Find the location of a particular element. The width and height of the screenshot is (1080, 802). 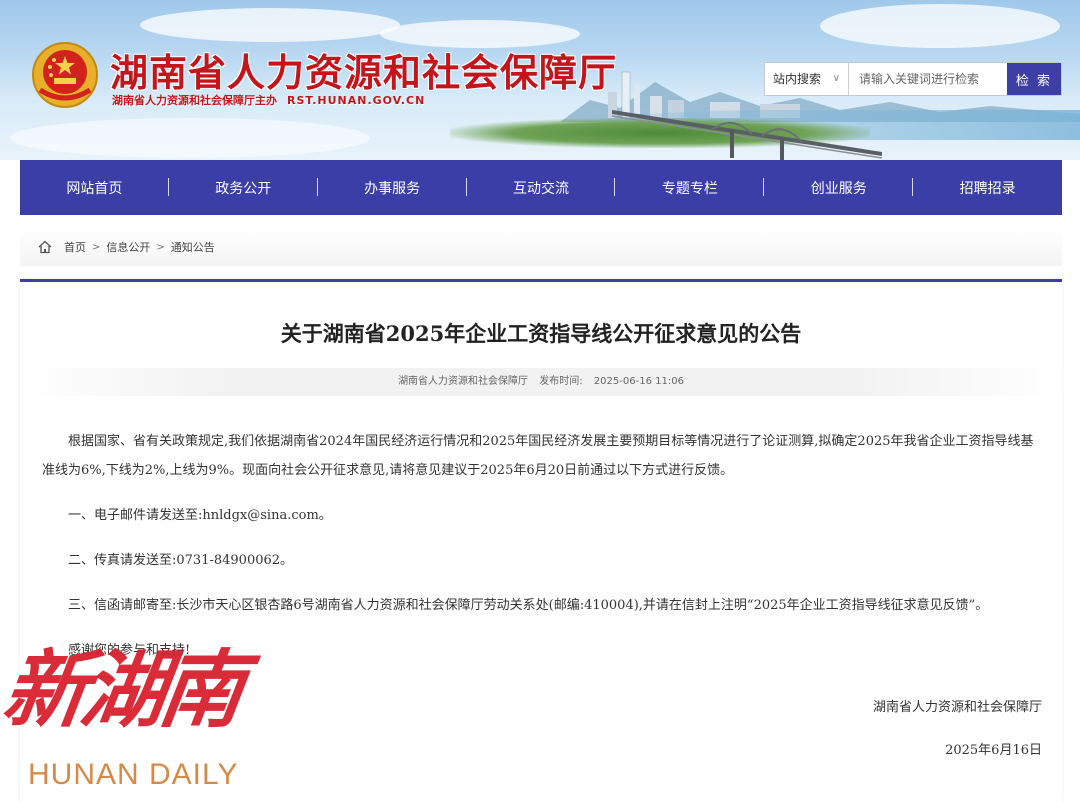

national-emblem-icon is located at coordinates (65, 75).